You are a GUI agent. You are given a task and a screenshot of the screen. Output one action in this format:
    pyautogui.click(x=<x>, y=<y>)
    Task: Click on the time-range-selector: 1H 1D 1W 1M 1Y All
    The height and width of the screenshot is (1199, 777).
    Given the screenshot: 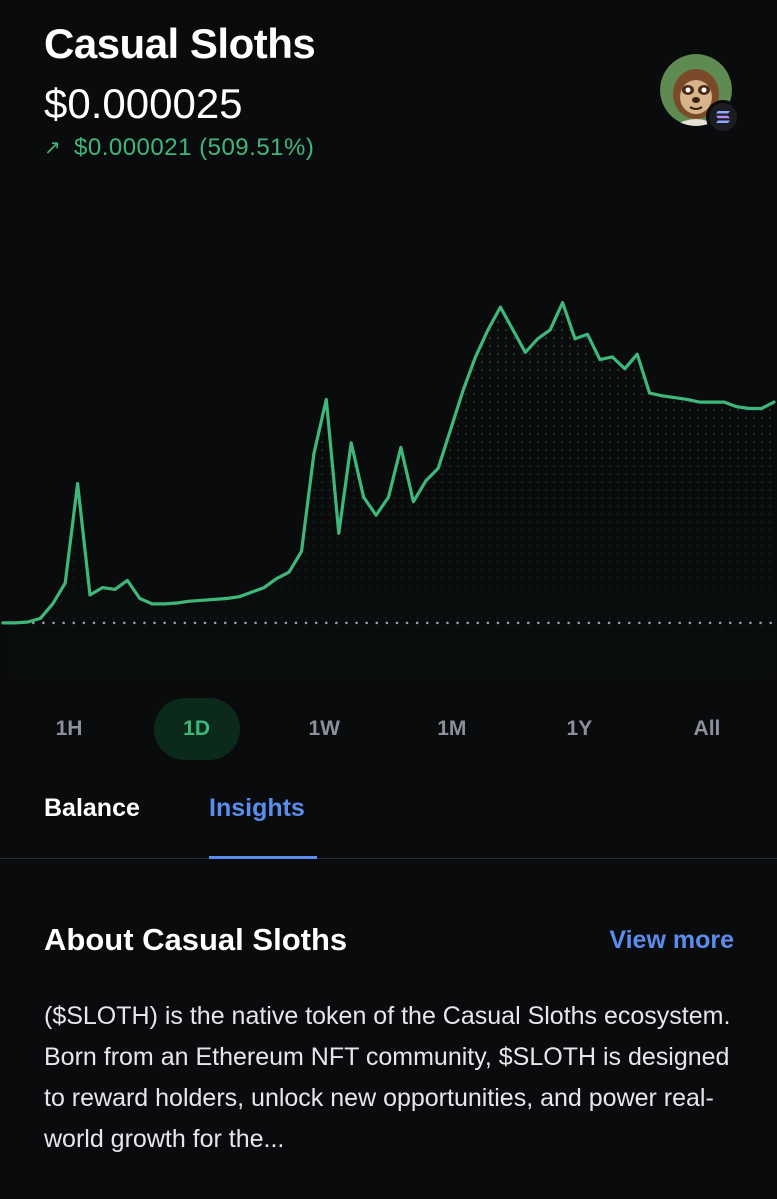 What is the action you would take?
    pyautogui.click(x=388, y=729)
    